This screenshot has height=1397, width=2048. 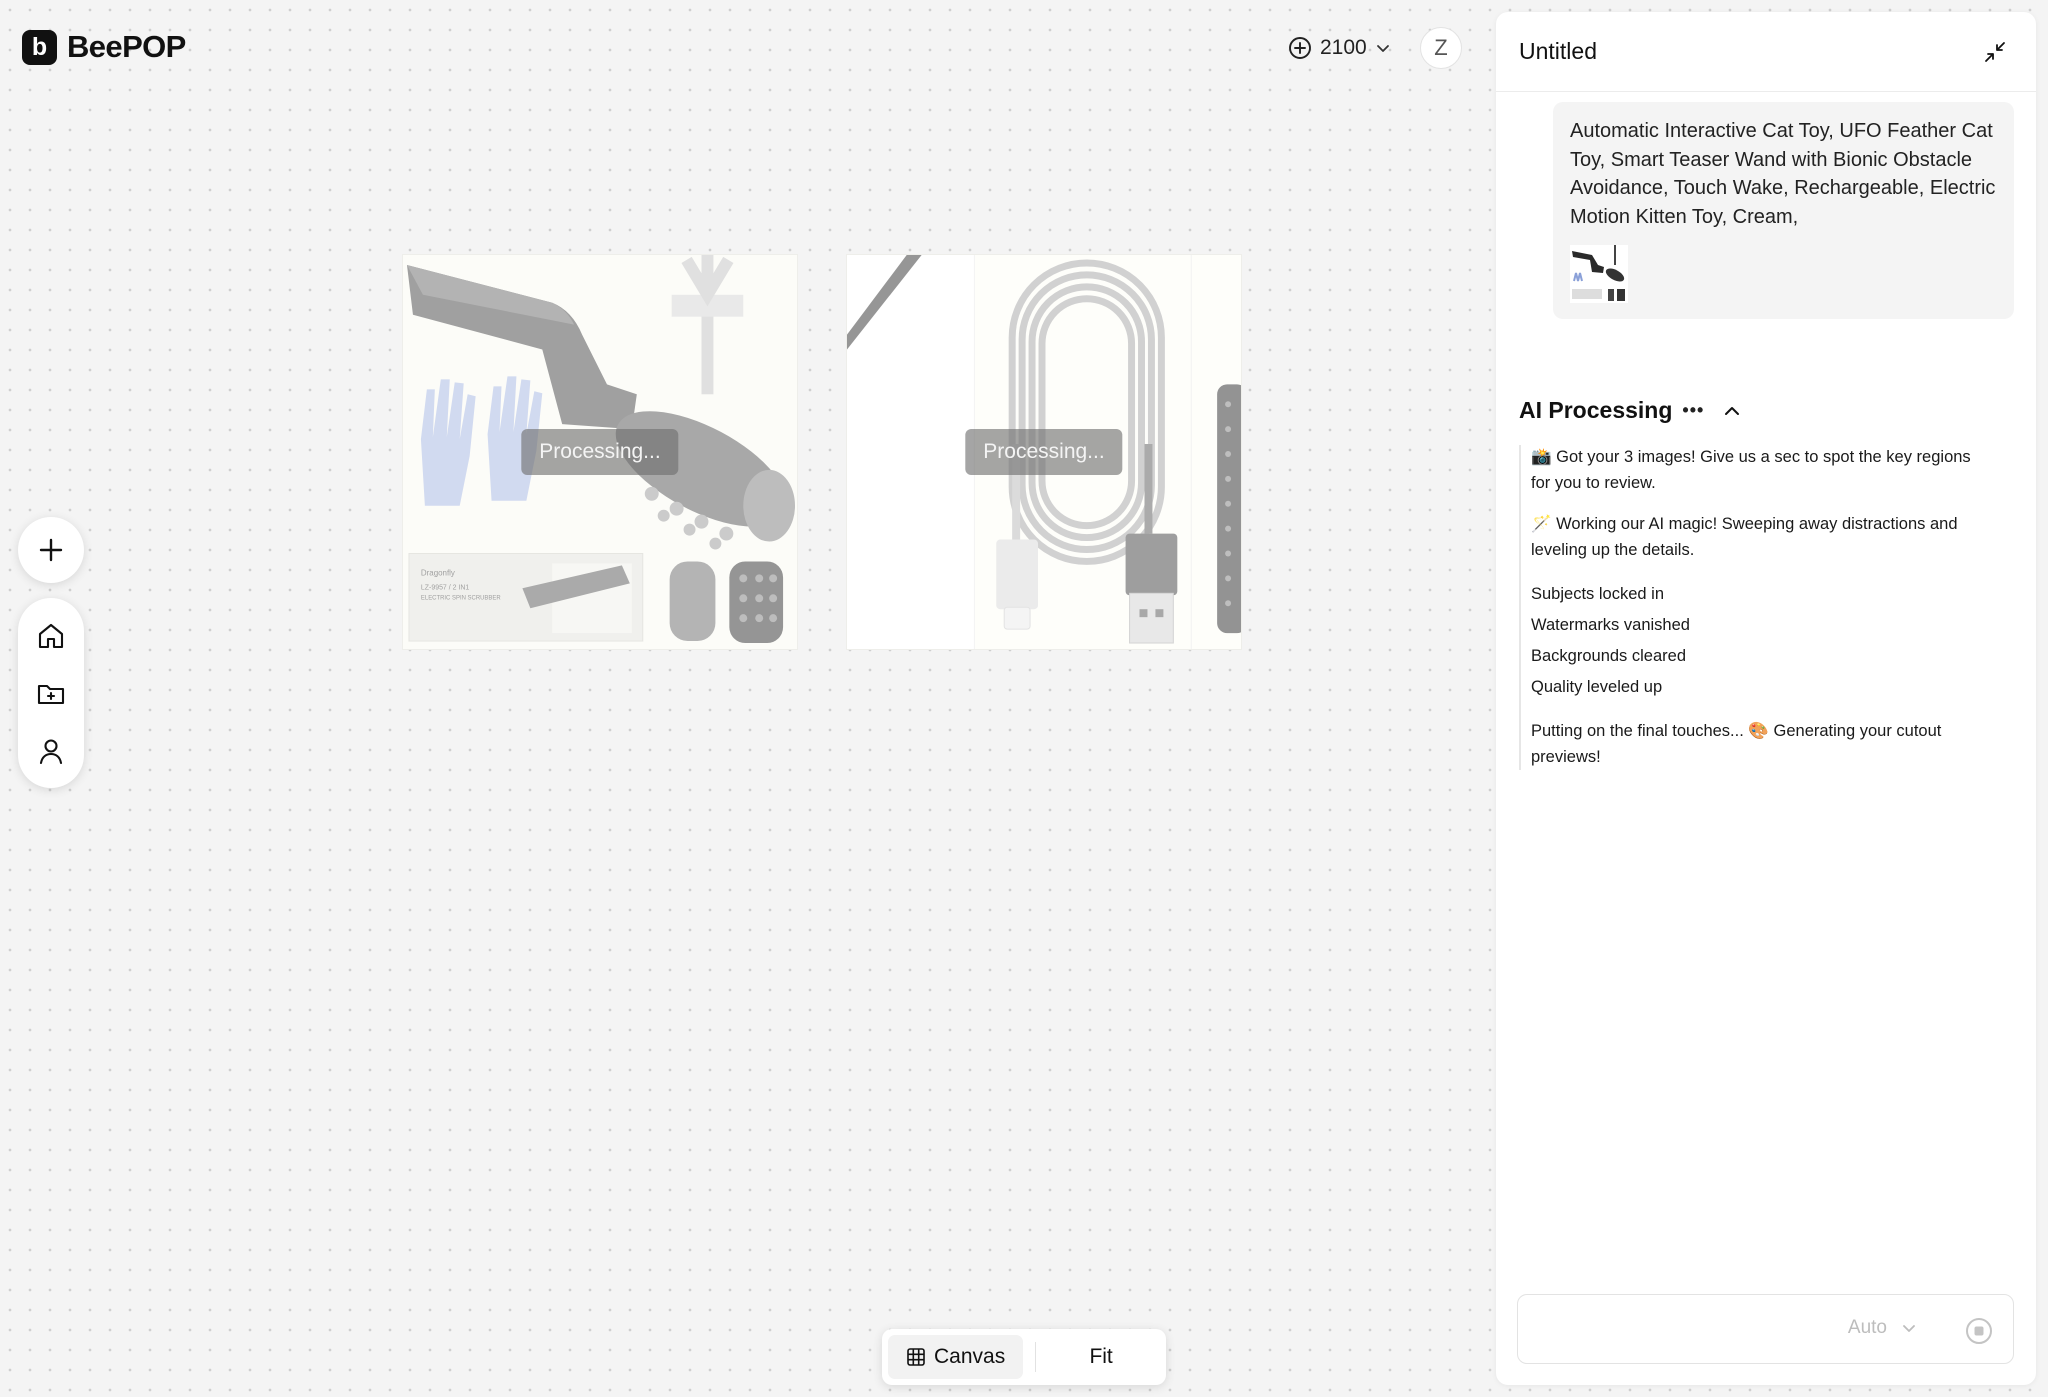 I want to click on user-initial: Z, so click(x=1441, y=47).